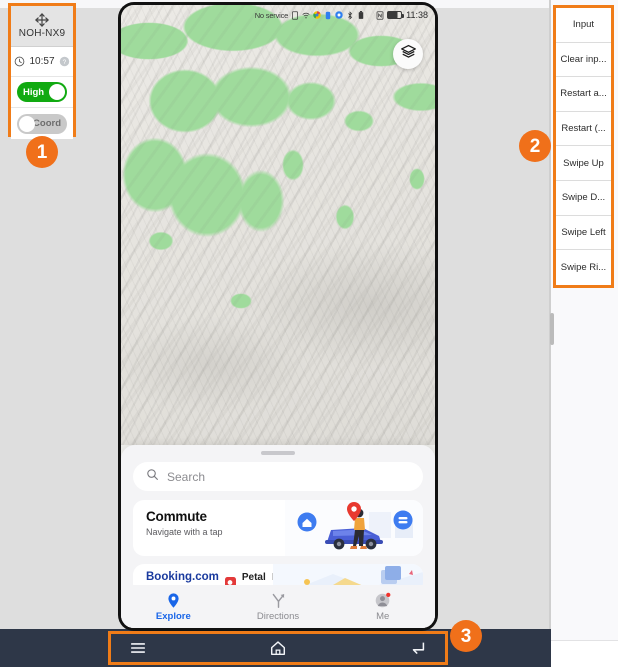 This screenshot has width=618, height=667. What do you see at coordinates (138, 648) in the screenshot?
I see `hamburger-recents-icon` at bounding box center [138, 648].